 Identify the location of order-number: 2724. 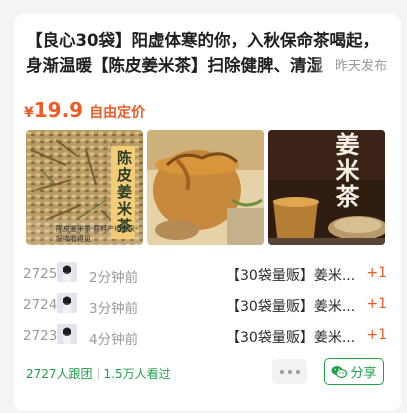
(40, 305).